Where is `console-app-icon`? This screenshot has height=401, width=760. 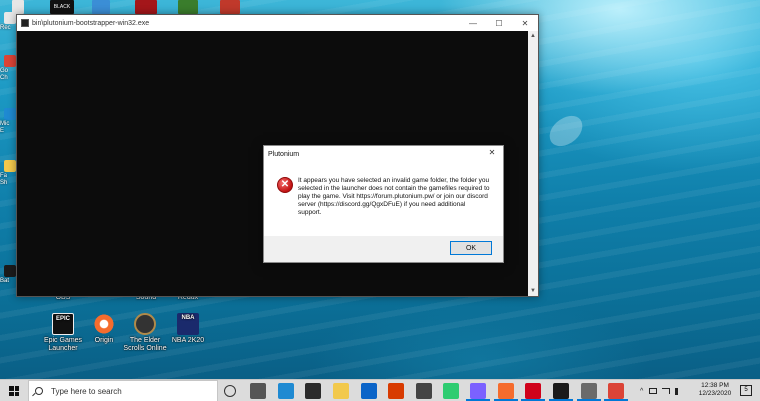
console-app-icon is located at coordinates (25, 23).